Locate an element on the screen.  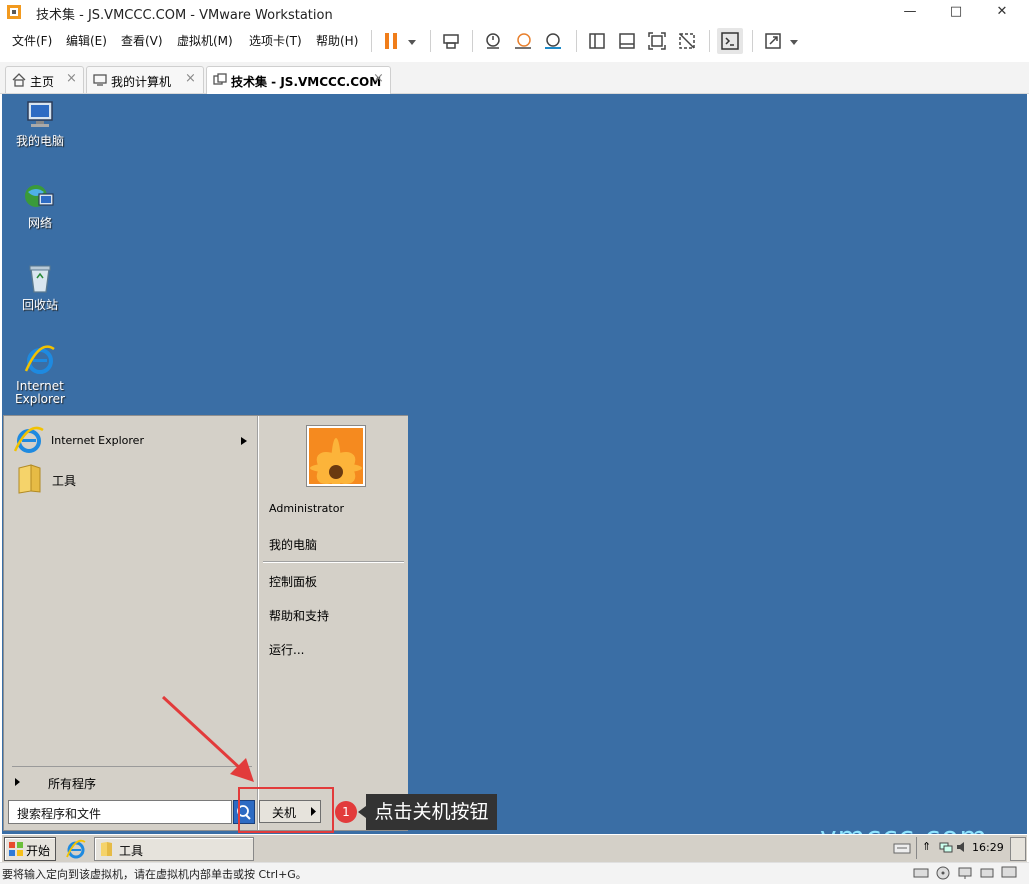
unity-icon is located at coordinates (687, 41).